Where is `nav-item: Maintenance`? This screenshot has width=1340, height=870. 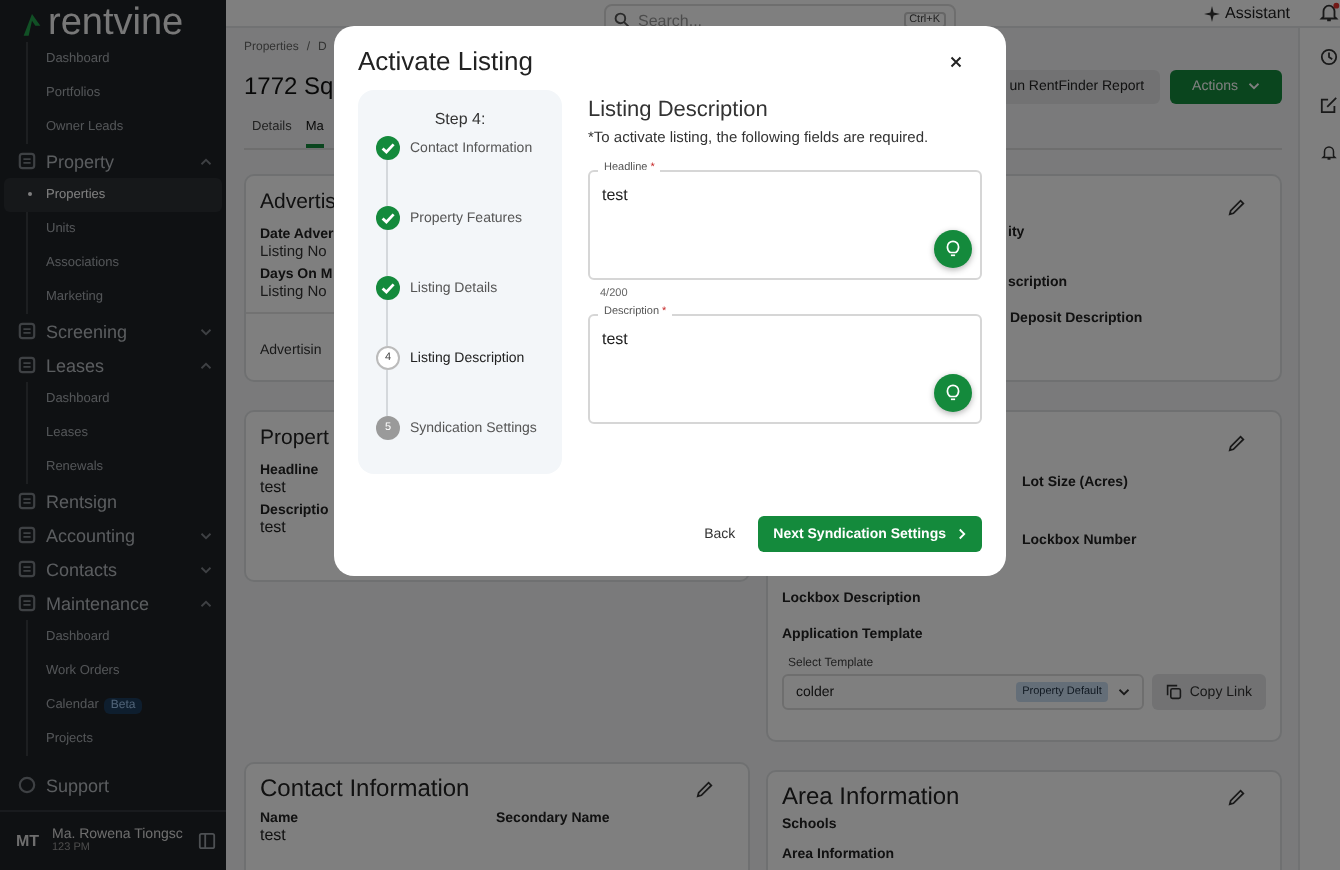 nav-item: Maintenance is located at coordinates (113, 603).